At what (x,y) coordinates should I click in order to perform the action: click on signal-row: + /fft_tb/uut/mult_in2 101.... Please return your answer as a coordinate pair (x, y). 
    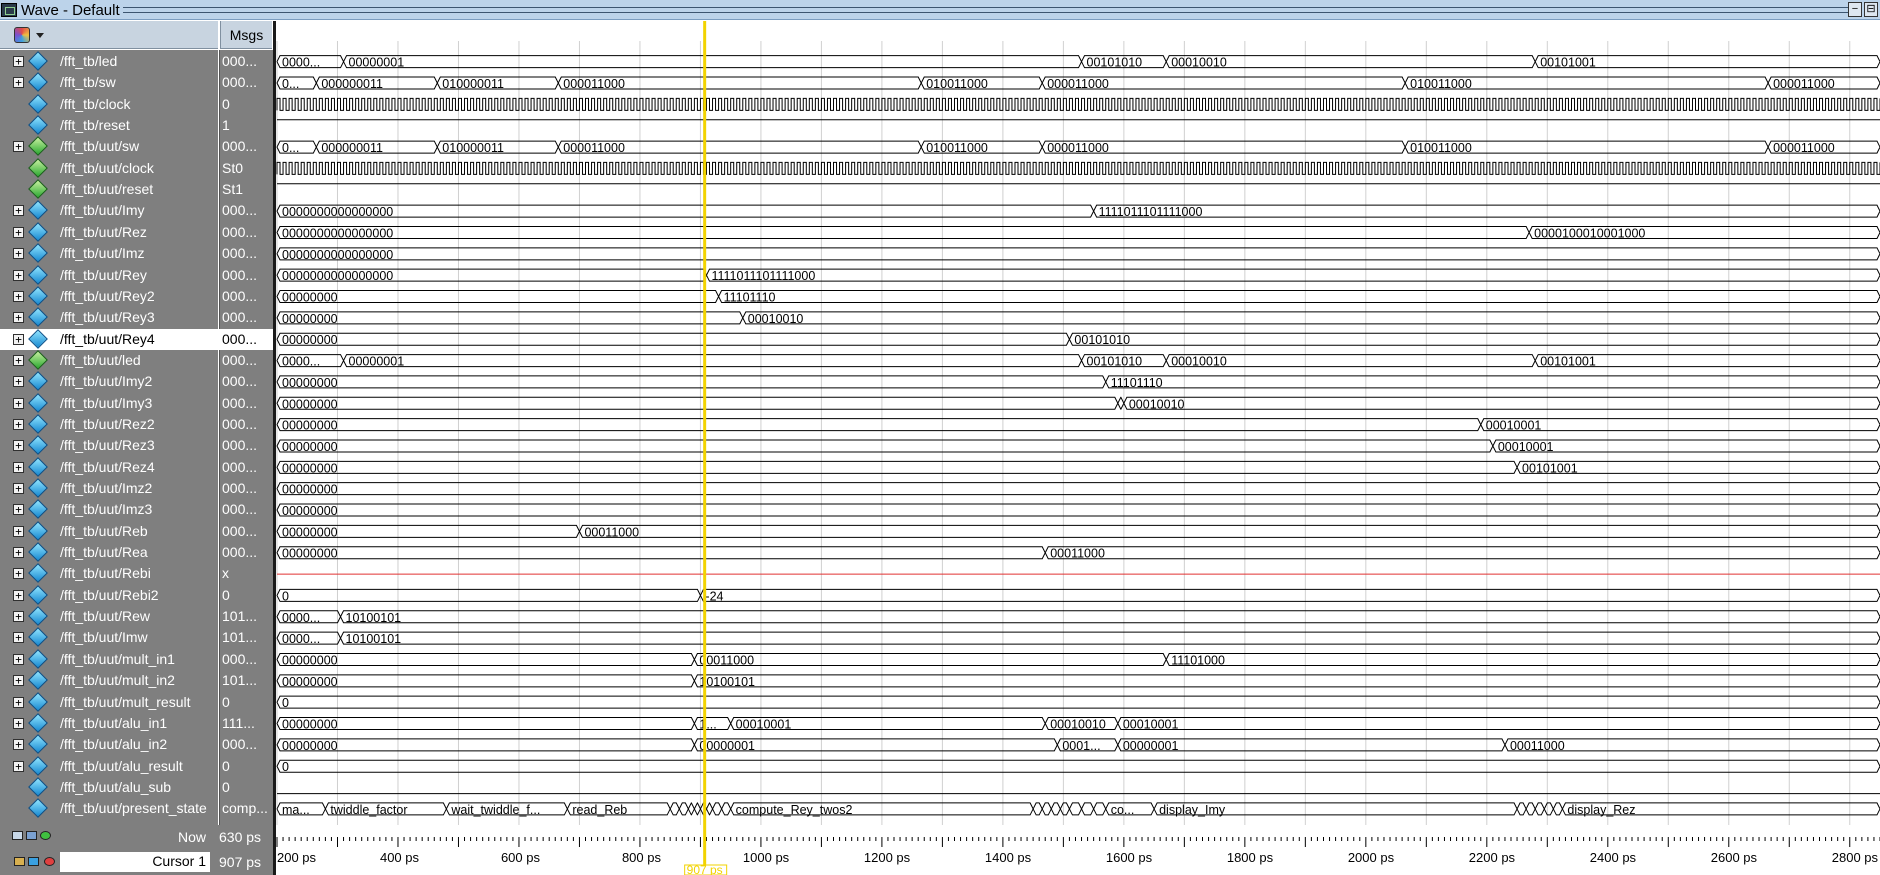
    Looking at the image, I should click on (136, 680).